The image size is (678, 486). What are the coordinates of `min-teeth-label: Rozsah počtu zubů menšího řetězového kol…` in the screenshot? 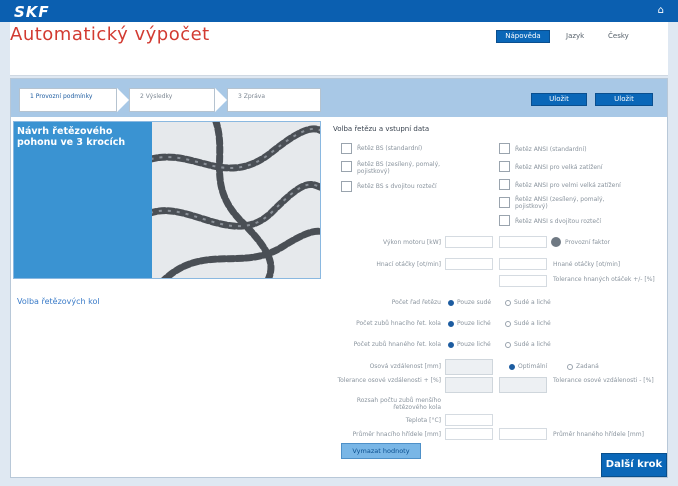 It's located at (398, 404).